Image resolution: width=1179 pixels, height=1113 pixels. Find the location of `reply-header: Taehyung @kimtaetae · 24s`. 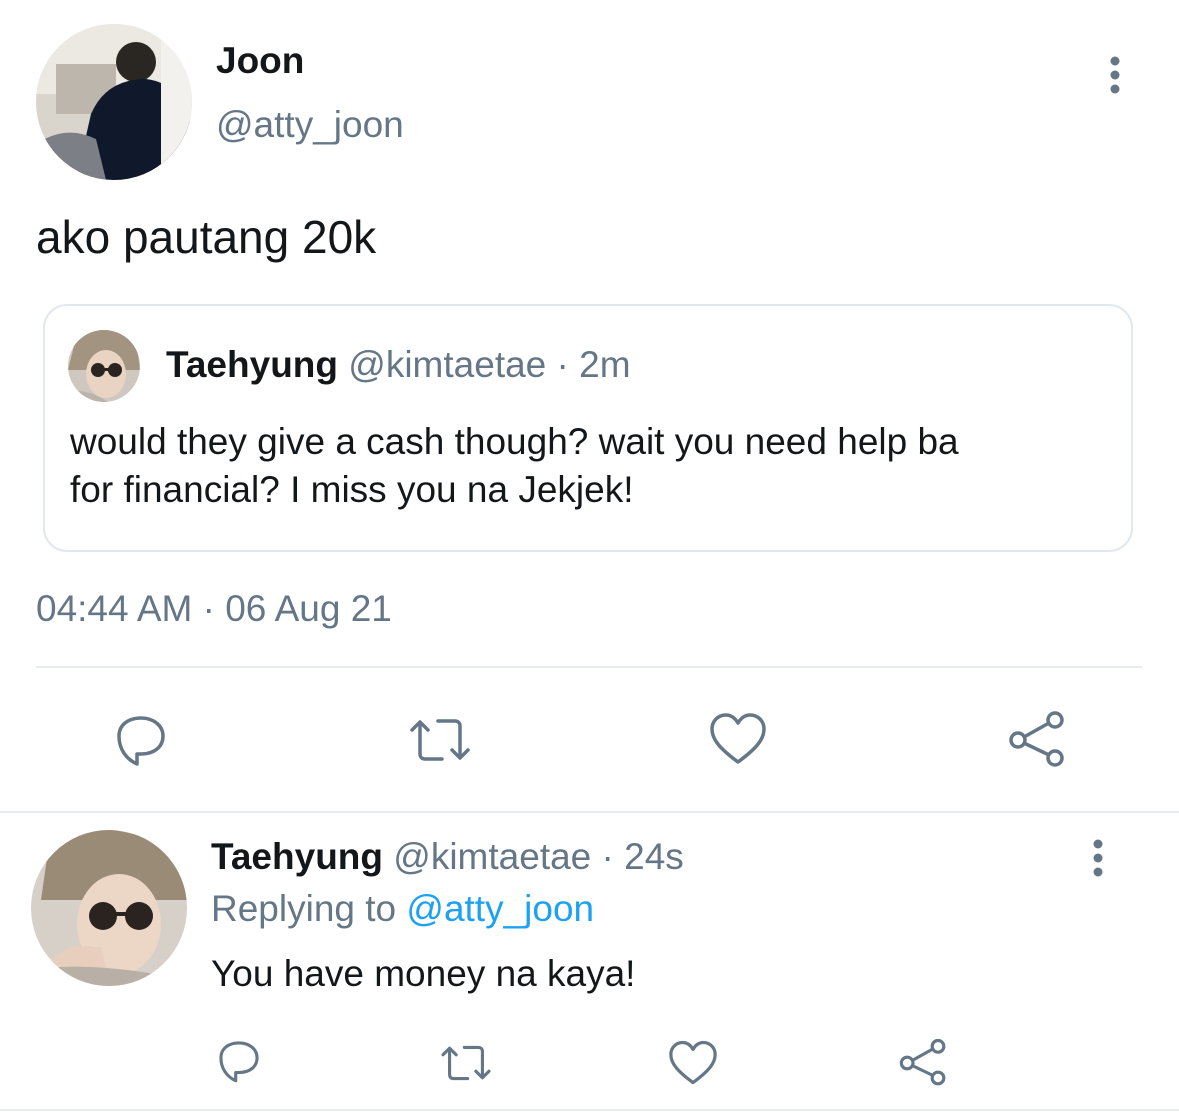

reply-header: Taehyung @kimtaetae · 24s is located at coordinates (447, 857).